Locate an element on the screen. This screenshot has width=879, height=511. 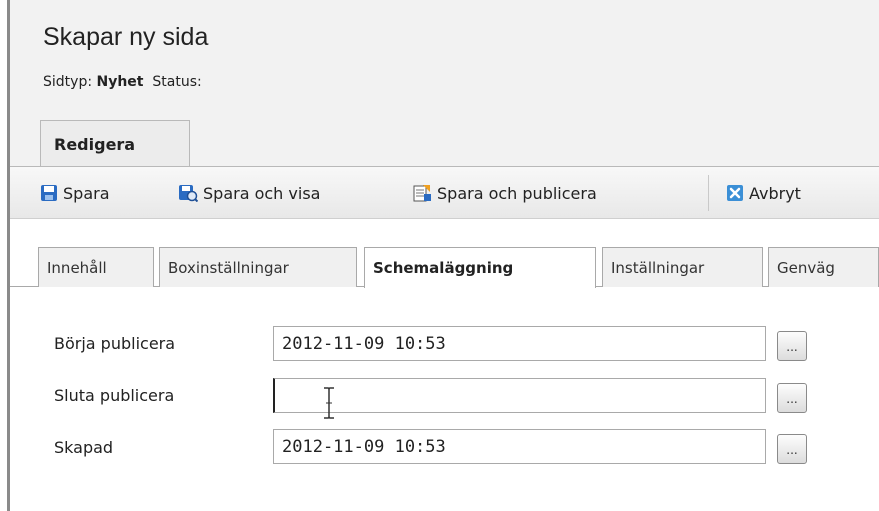
save-label: Spara is located at coordinates (86, 193).